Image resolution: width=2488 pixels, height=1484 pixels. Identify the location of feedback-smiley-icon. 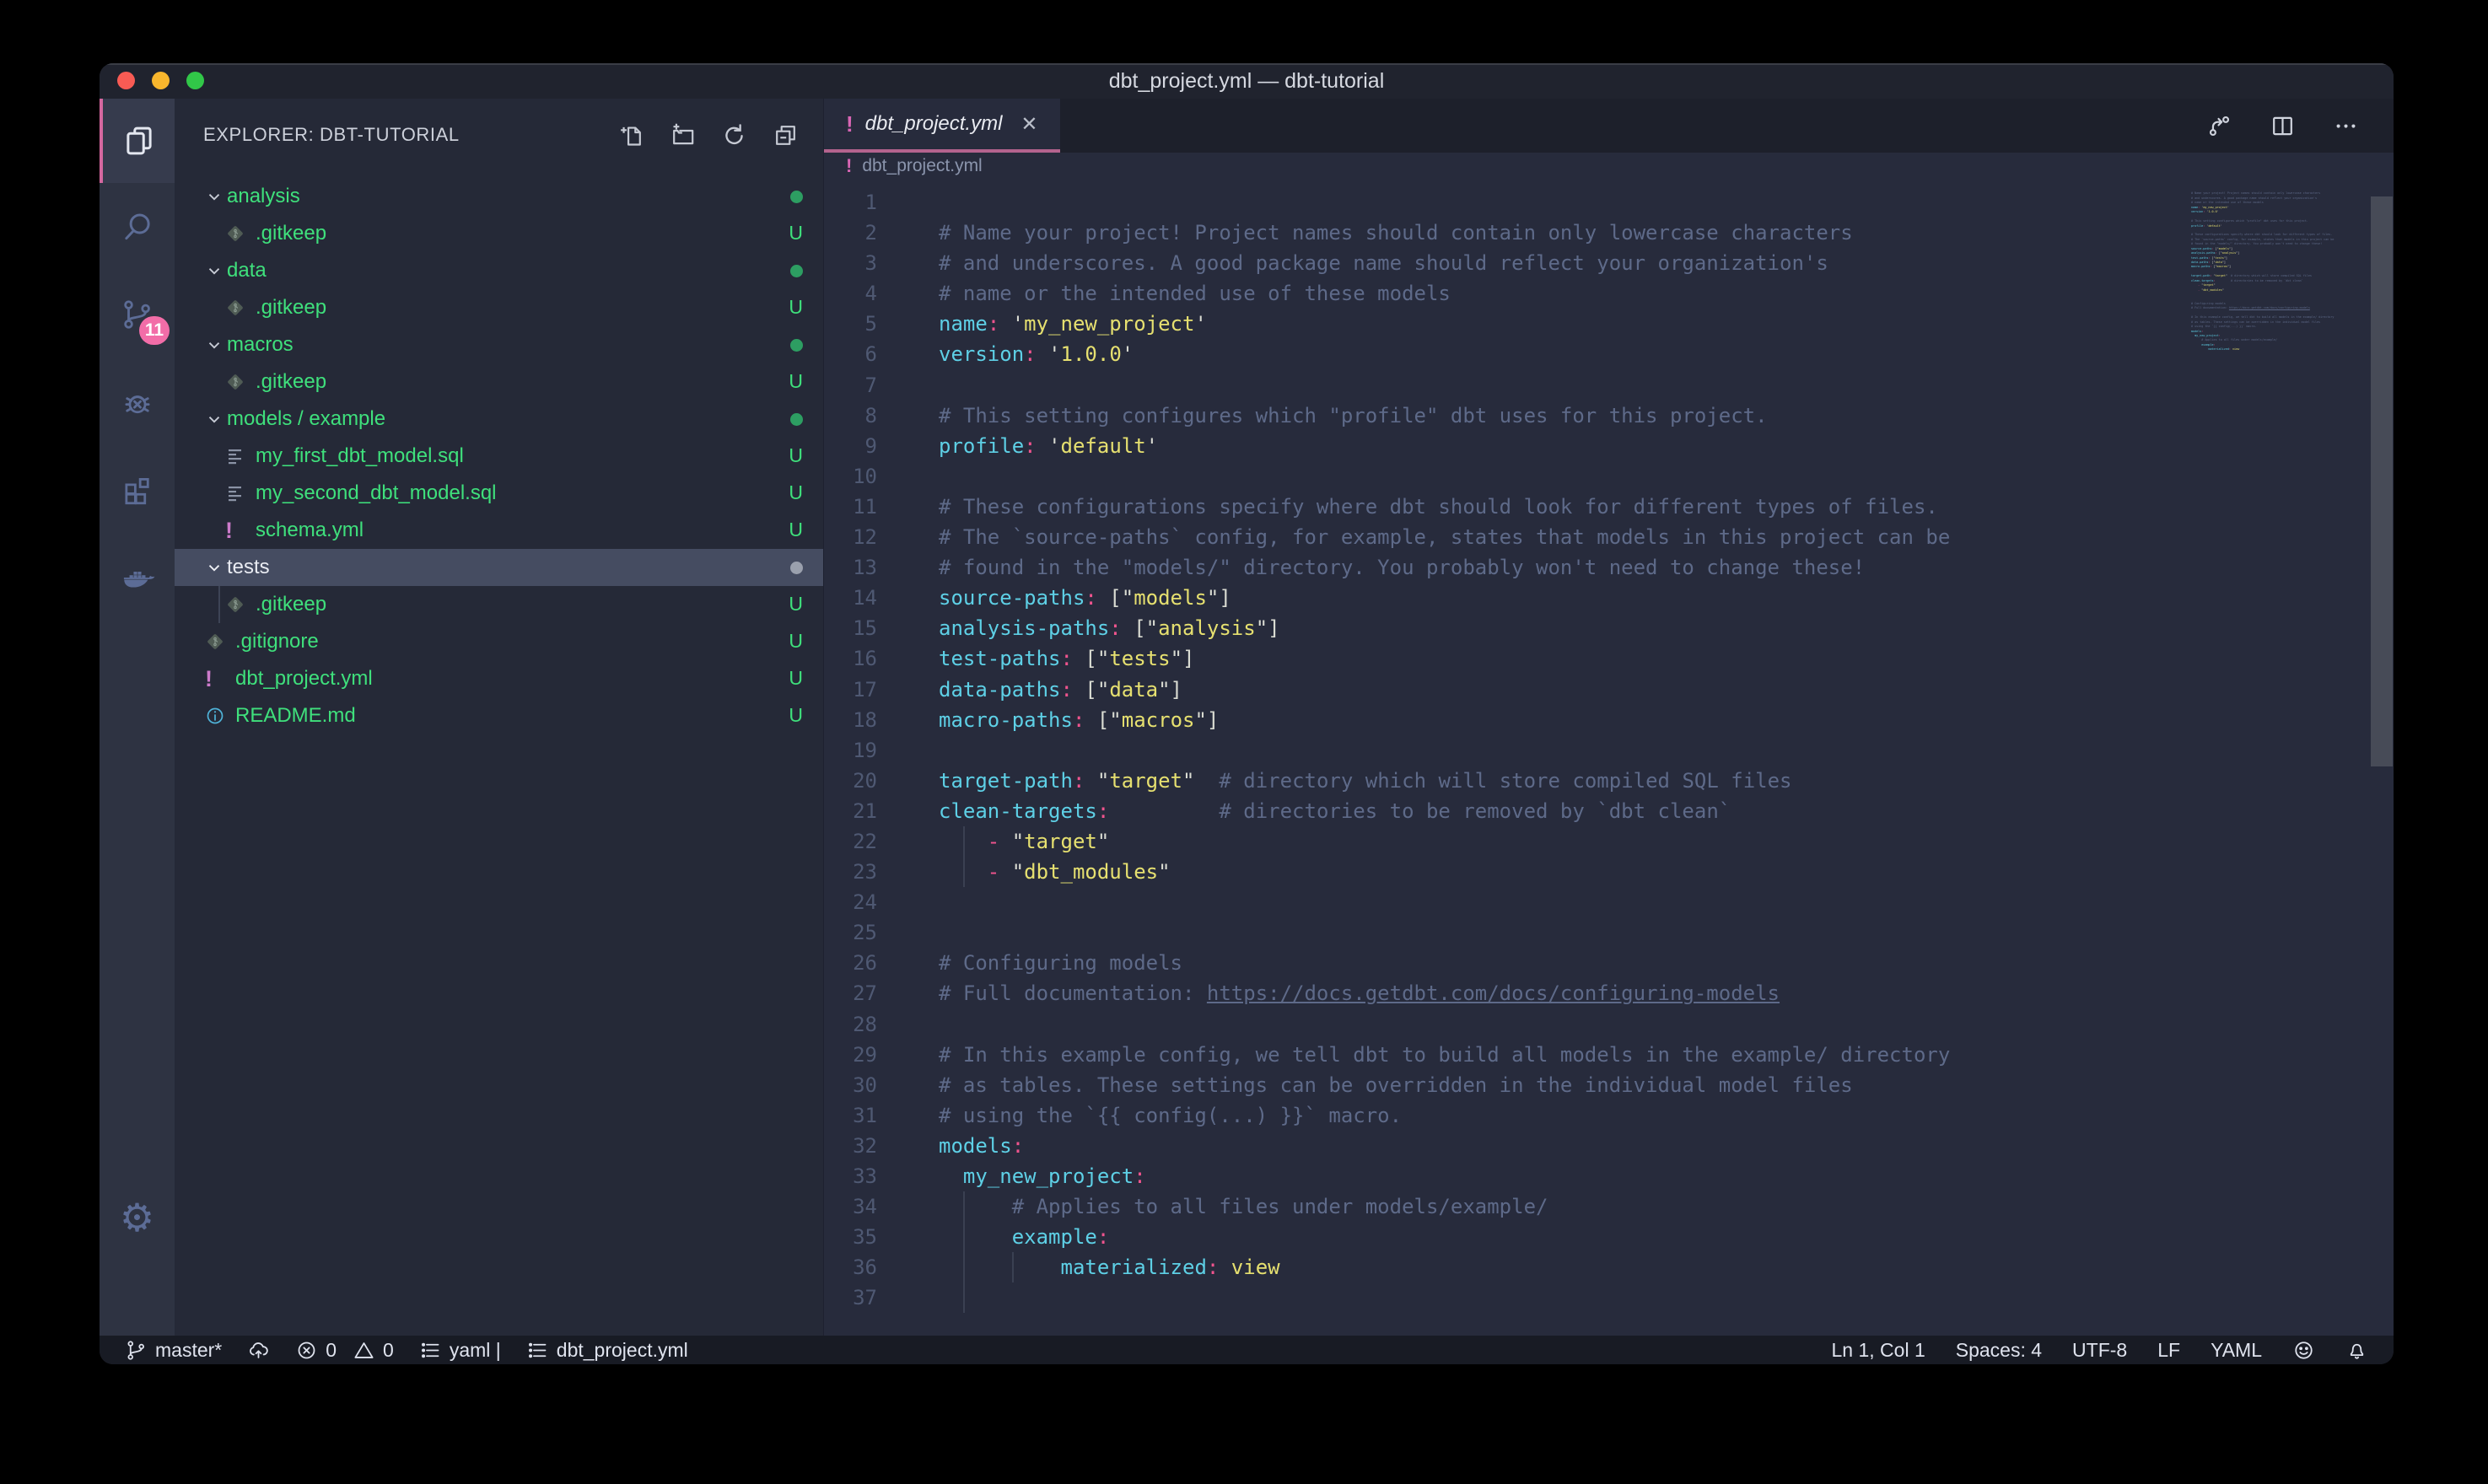
(2303, 1350).